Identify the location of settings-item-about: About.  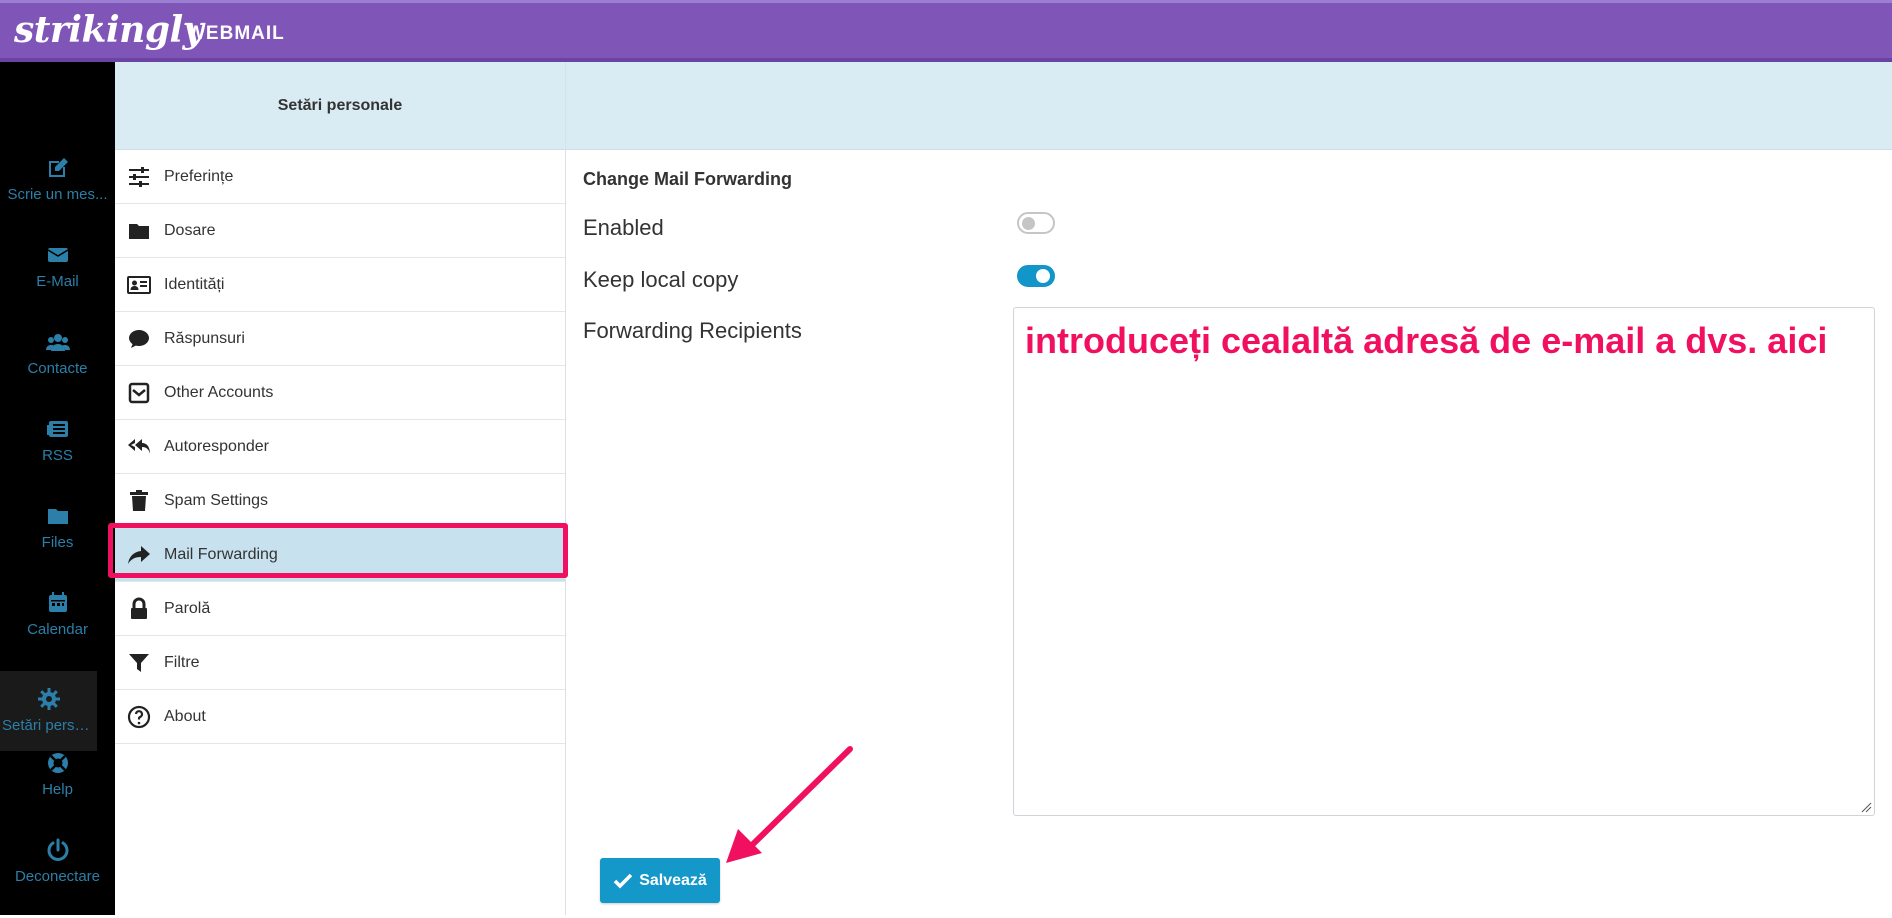
(340, 717).